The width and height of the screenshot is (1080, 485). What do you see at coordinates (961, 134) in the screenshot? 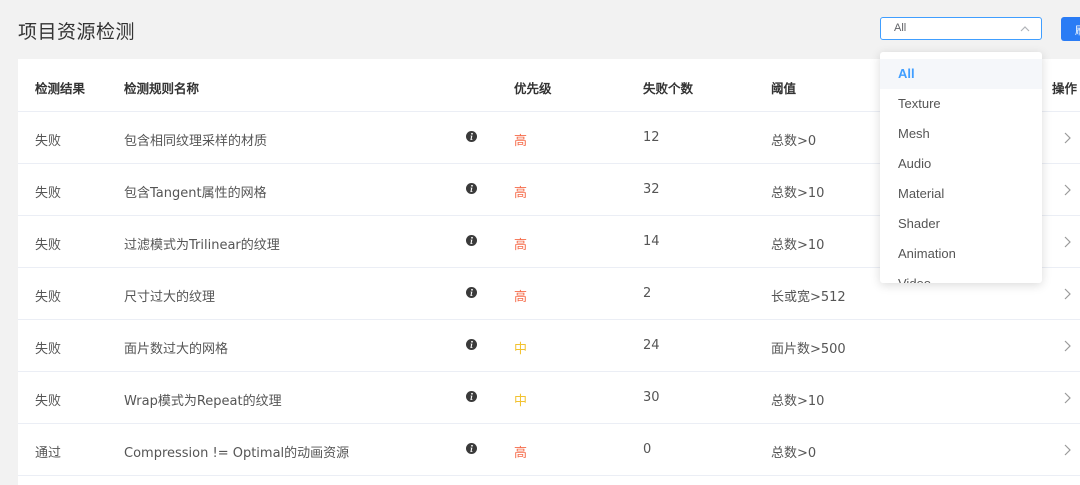
I see `dropdown-option: Mesh` at bounding box center [961, 134].